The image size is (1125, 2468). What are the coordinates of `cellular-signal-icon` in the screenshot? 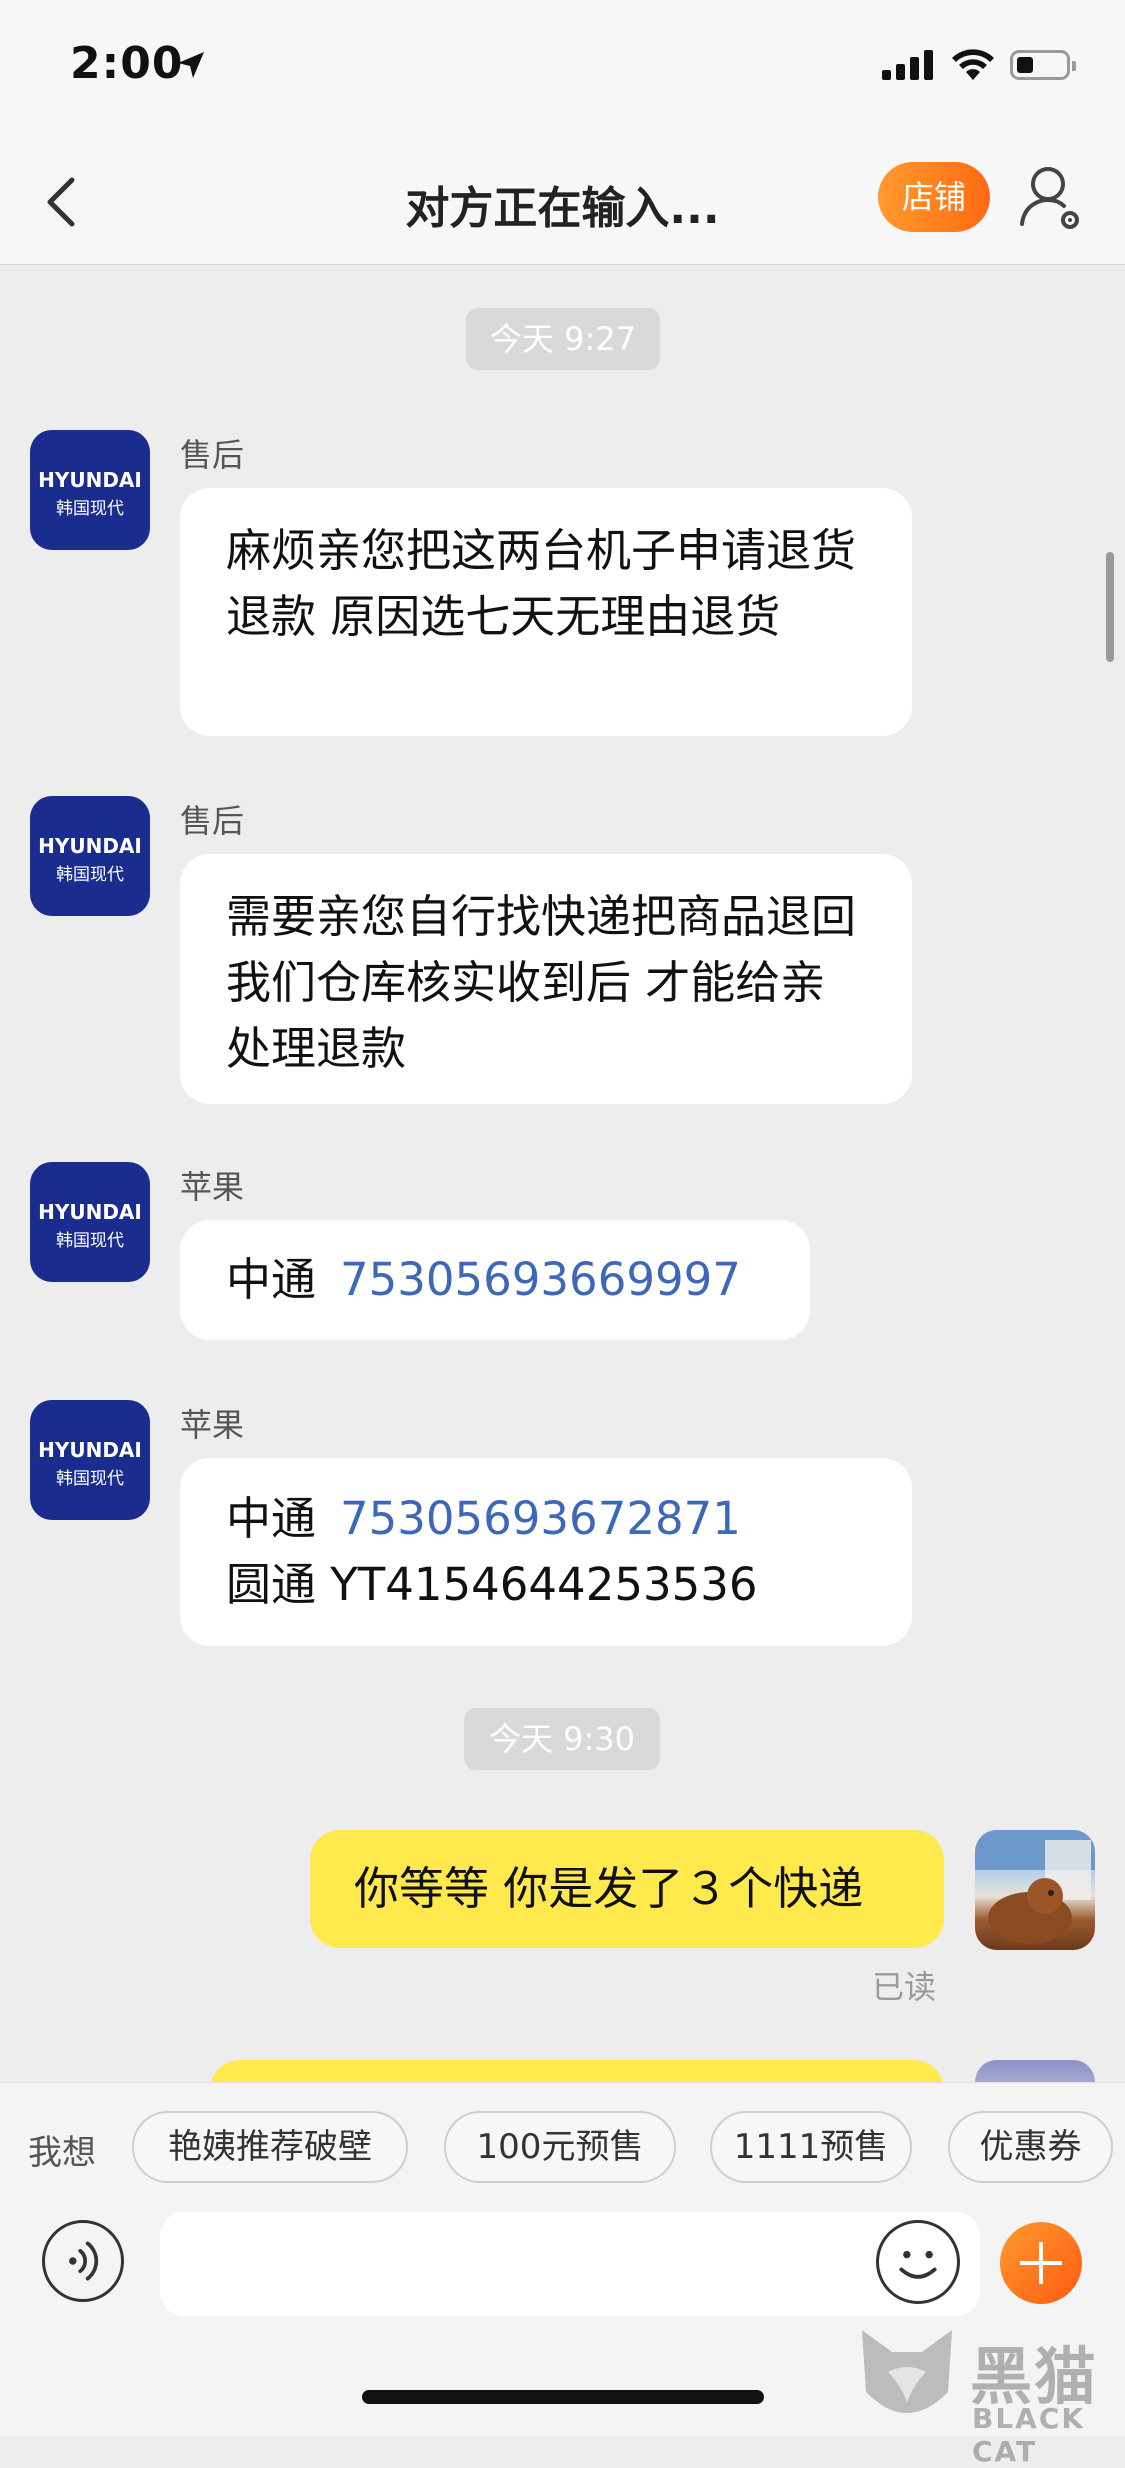 It's located at (909, 64).